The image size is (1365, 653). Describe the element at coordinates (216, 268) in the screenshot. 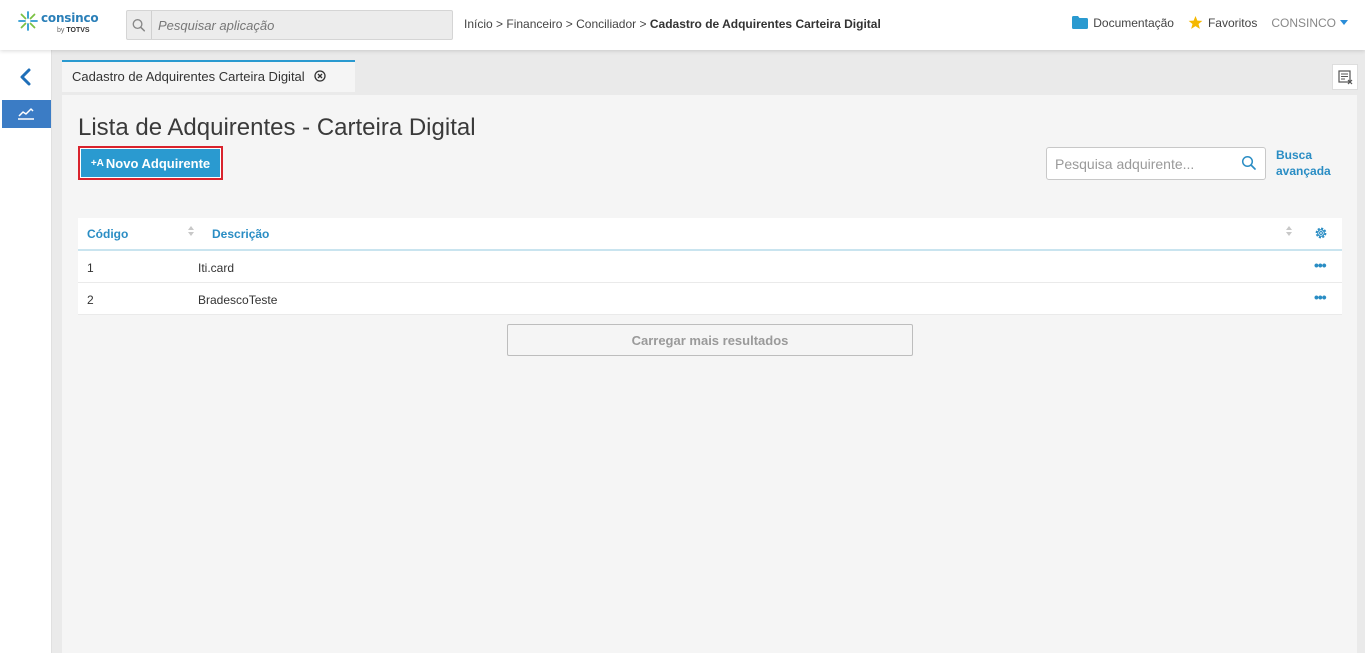

I see `cell-descricao: Iti.card` at that location.